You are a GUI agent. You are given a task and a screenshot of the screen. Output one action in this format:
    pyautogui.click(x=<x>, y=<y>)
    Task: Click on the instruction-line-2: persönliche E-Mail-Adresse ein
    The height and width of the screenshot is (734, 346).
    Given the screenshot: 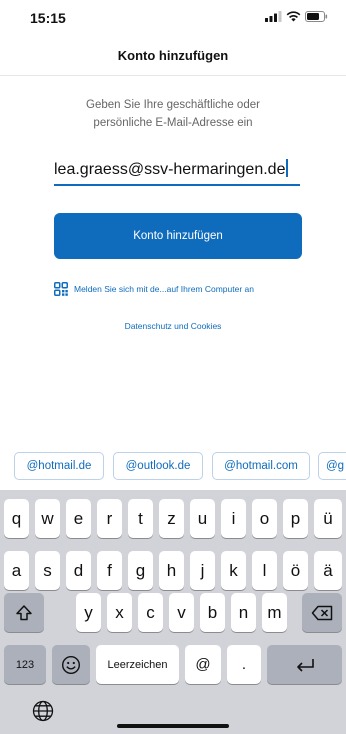 What is the action you would take?
    pyautogui.click(x=173, y=123)
    